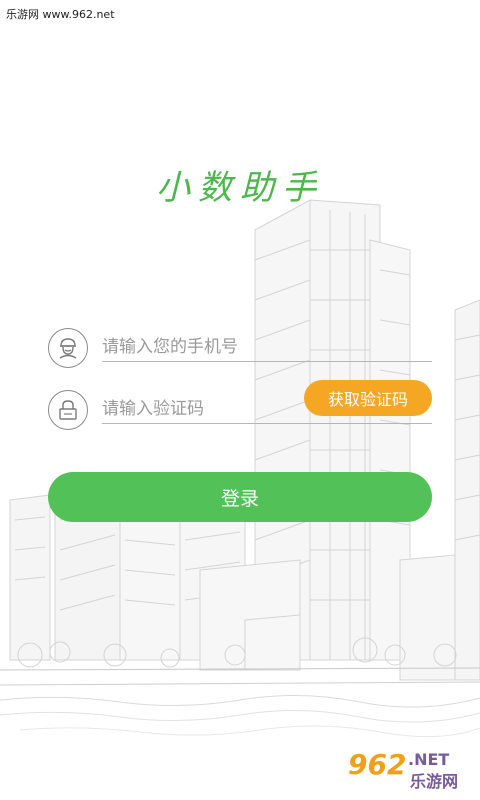 This screenshot has width=480, height=800. Describe the element at coordinates (202, 409) in the screenshot. I see `verification-code-input` at that location.